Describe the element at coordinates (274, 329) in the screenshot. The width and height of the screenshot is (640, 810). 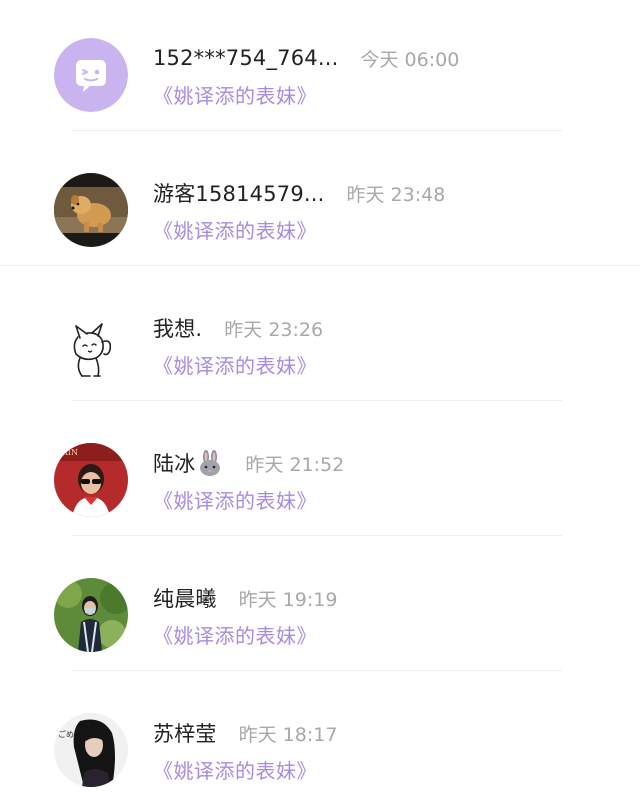
I see `timestamp: 昨天 23:26` at that location.